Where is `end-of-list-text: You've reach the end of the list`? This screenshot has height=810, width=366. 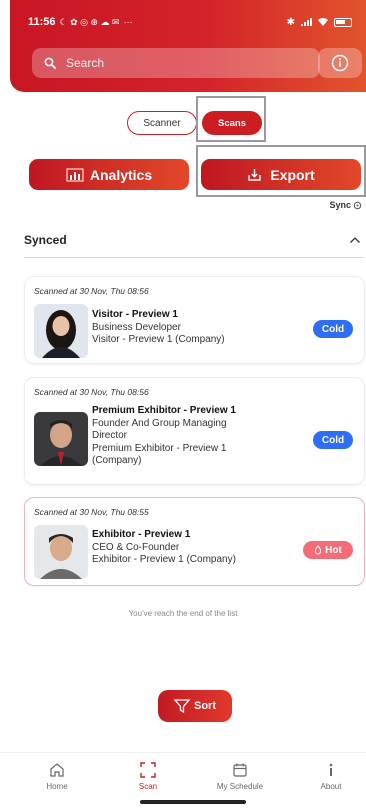
end-of-list-text: You've reach the end of the list is located at coordinates (183, 613).